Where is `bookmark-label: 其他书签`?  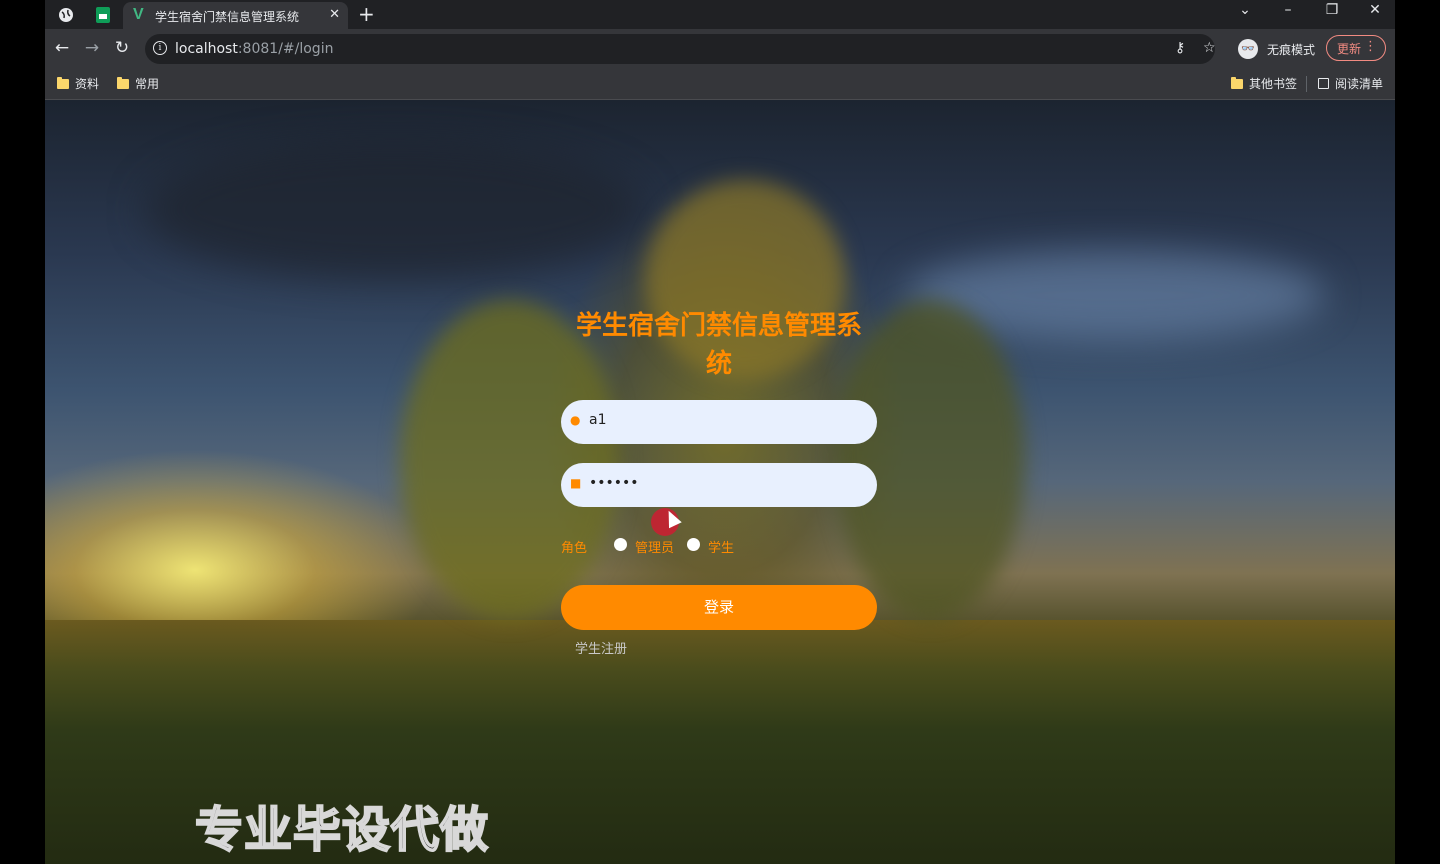 bookmark-label: 其他书签 is located at coordinates (1273, 84).